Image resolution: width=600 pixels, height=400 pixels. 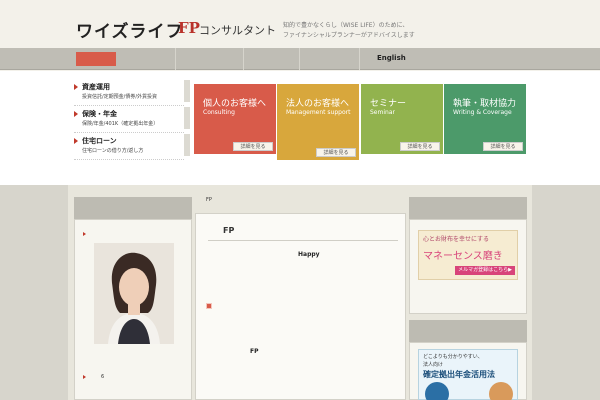 What do you see at coordinates (433, 365) in the screenshot?
I see `banner-line-2: 法人向け` at bounding box center [433, 365].